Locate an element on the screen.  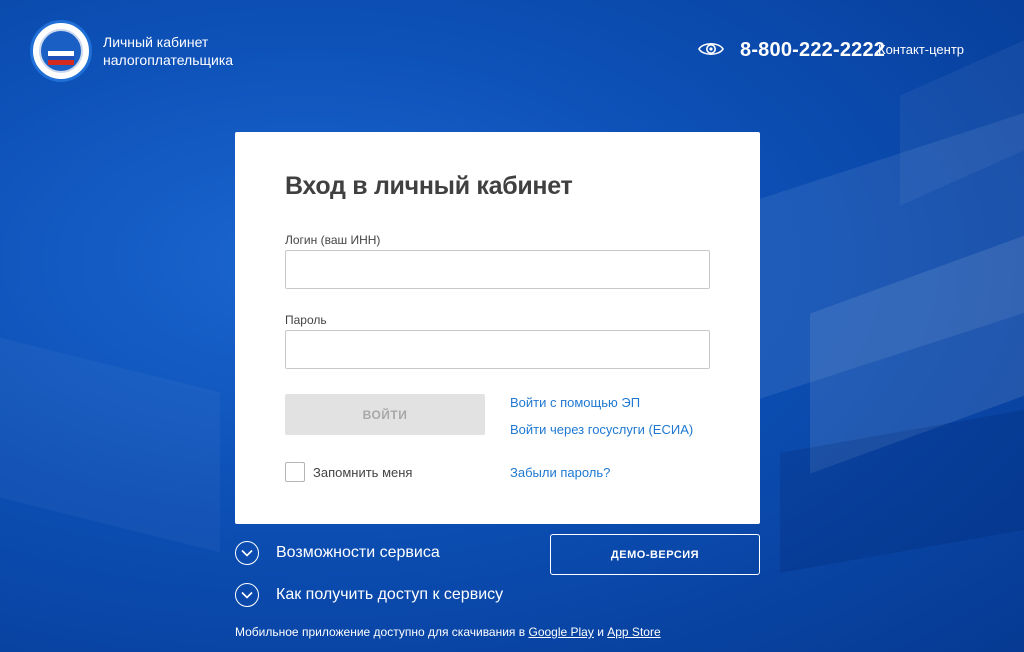
demo-button: ДЕМО-ВЕРСИЯ is located at coordinates (655, 554).